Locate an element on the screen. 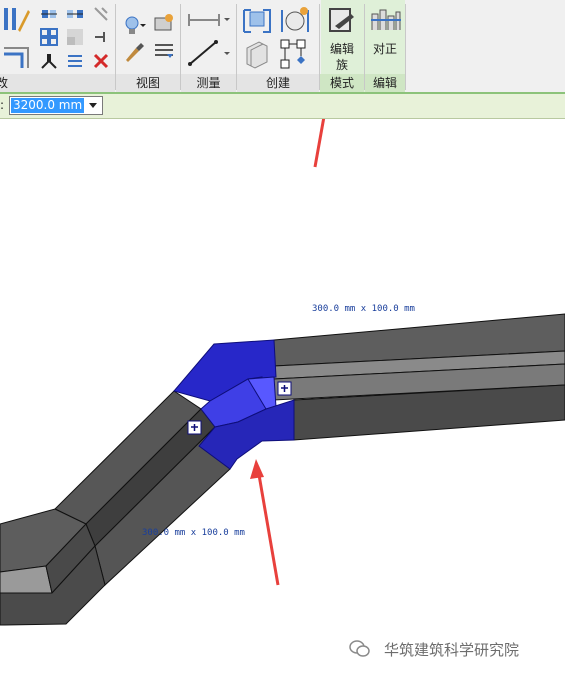 The image size is (565, 678). panel-label-create: 创建 is located at coordinates (277, 83).